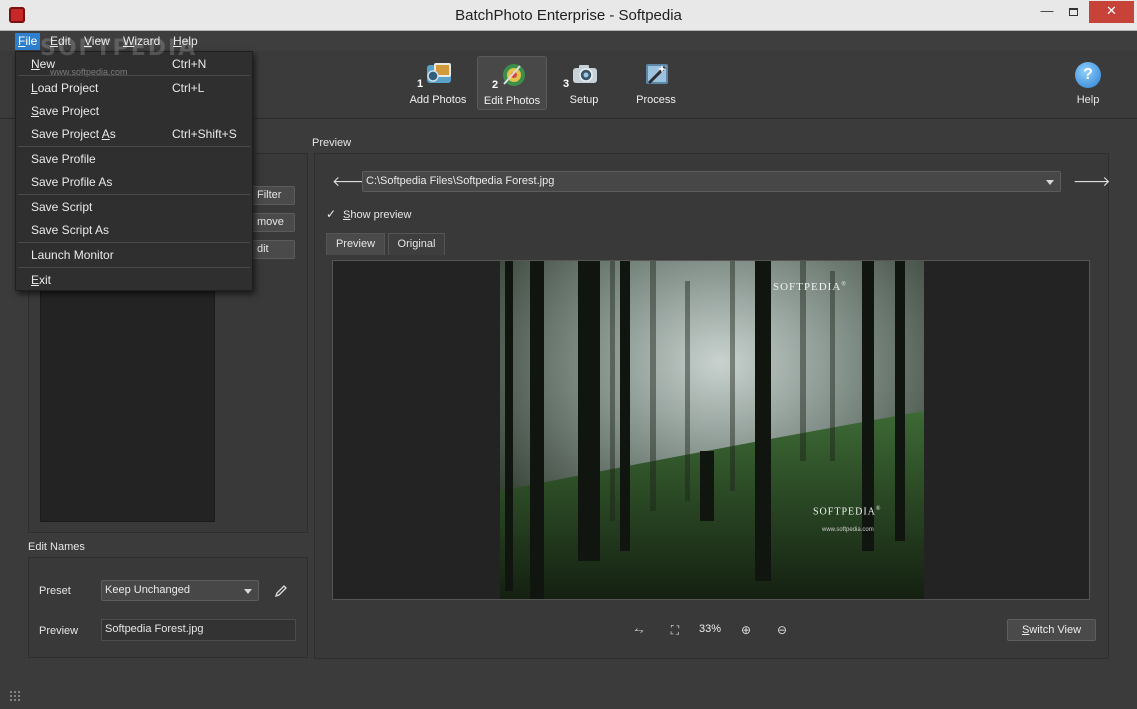 The width and height of the screenshot is (1137, 709). Describe the element at coordinates (1092, 181) in the screenshot. I see `next-arrow-icon: 🡒` at that location.